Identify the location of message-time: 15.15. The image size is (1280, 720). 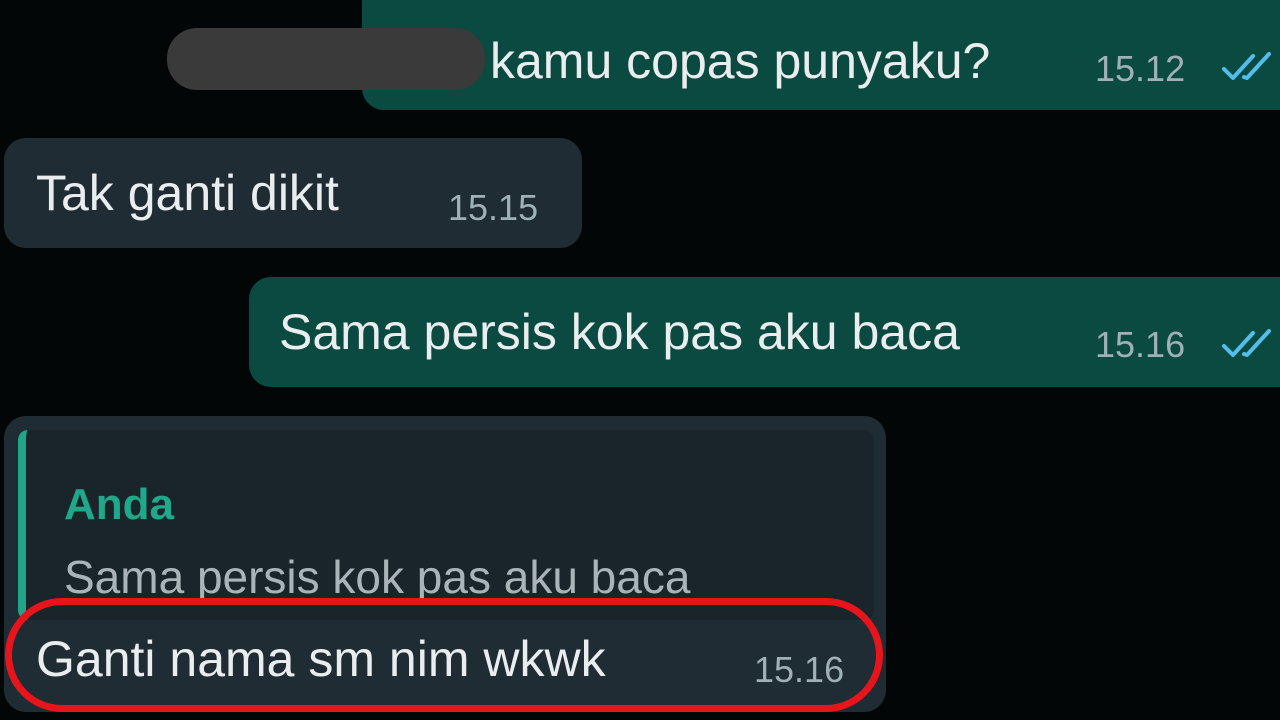
(493, 207).